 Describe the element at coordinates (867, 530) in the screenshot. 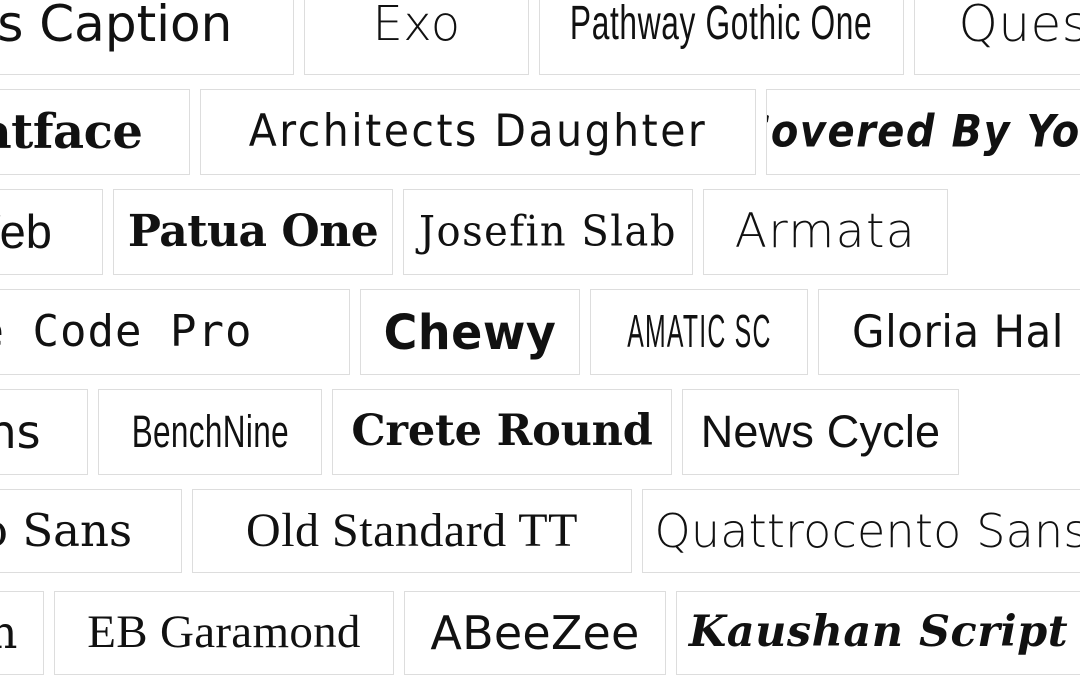

I see `font-name-label: Quattrocento Sans` at that location.